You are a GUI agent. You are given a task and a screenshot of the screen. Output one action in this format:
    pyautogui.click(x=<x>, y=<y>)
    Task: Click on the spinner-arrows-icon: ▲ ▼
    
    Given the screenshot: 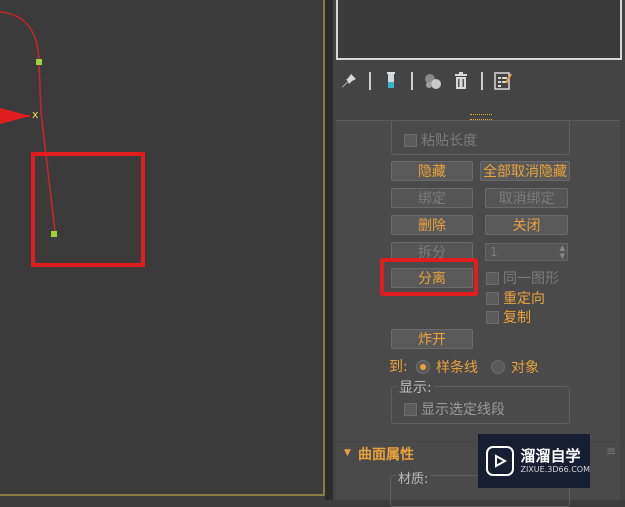 What is the action you would take?
    pyautogui.click(x=562, y=252)
    